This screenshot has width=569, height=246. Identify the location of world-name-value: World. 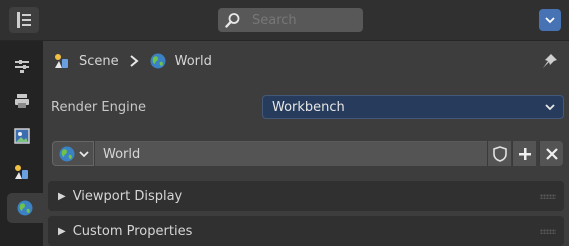
(122, 154).